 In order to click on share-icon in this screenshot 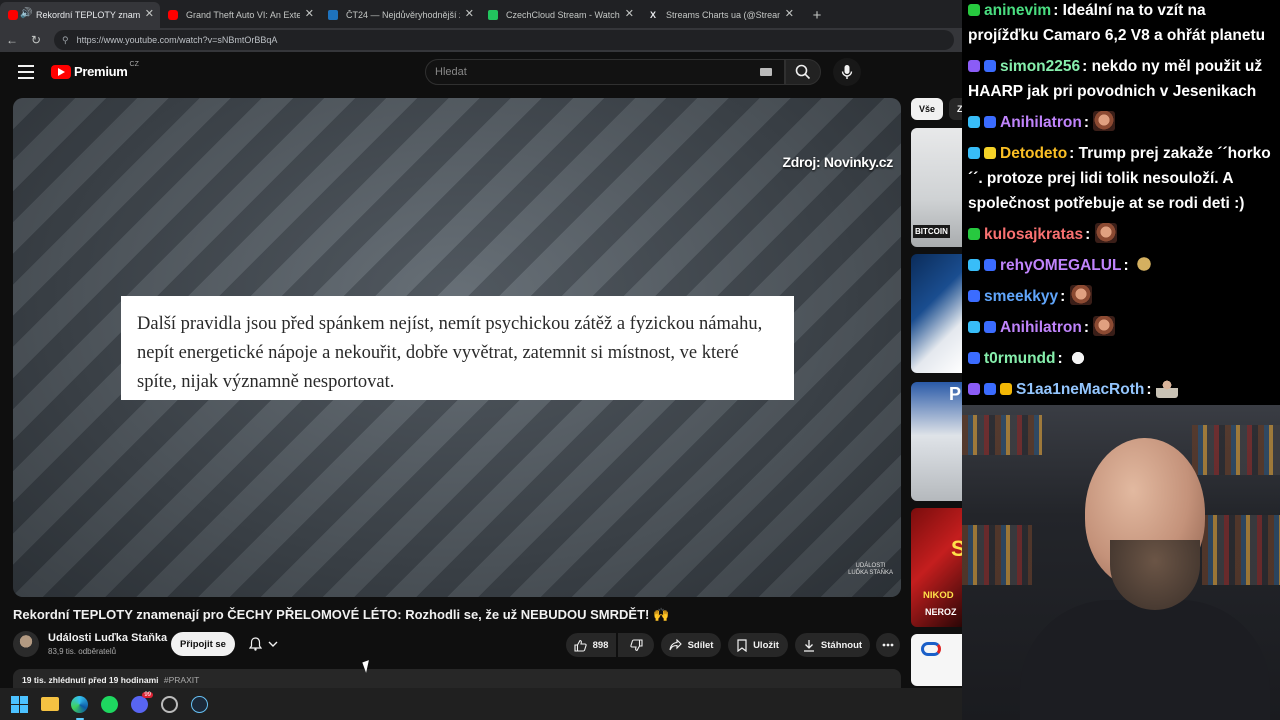, I will do `click(675, 645)`.